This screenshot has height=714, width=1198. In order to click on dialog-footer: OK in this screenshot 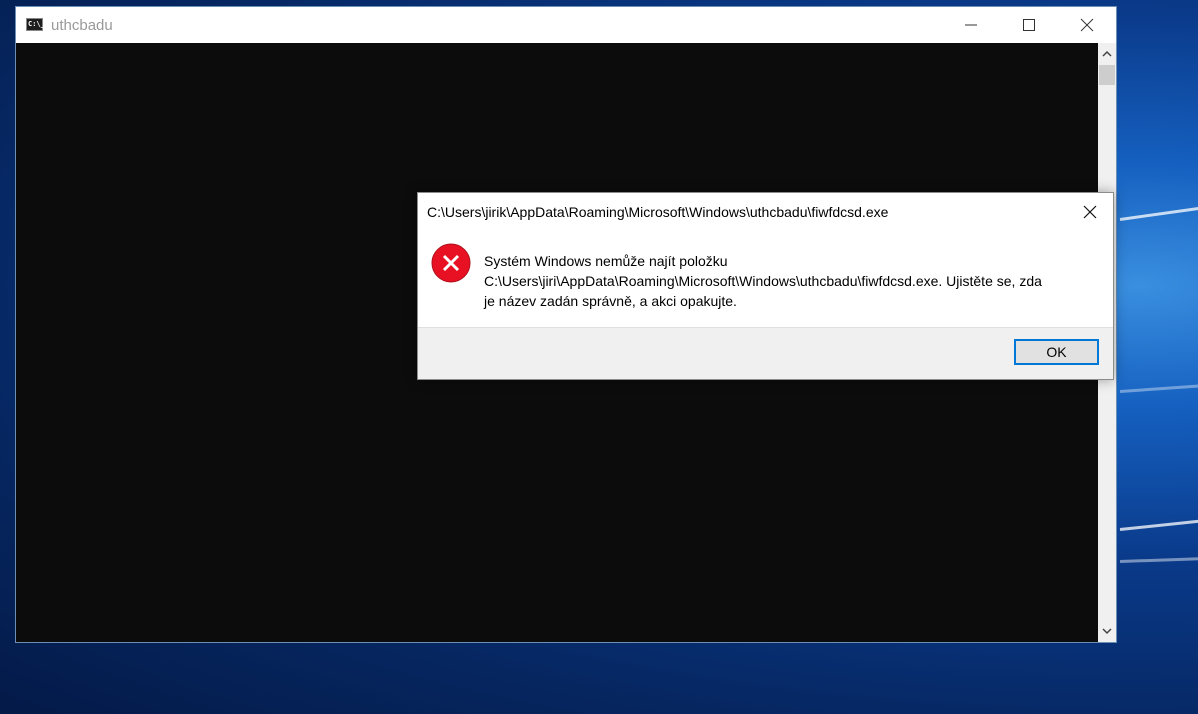, I will do `click(765, 353)`.